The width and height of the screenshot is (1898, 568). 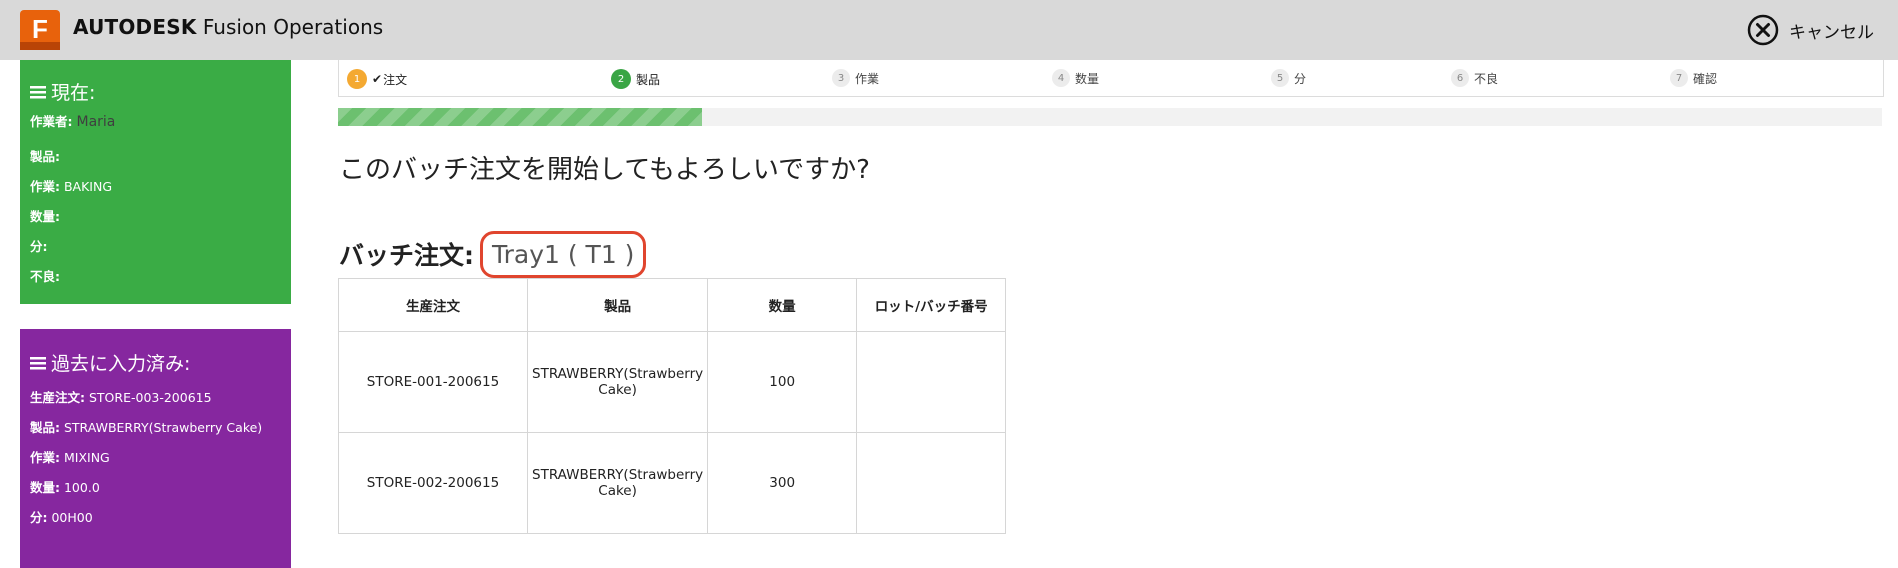 What do you see at coordinates (1831, 32) in the screenshot?
I see `cancel-label: キャンセル` at bounding box center [1831, 32].